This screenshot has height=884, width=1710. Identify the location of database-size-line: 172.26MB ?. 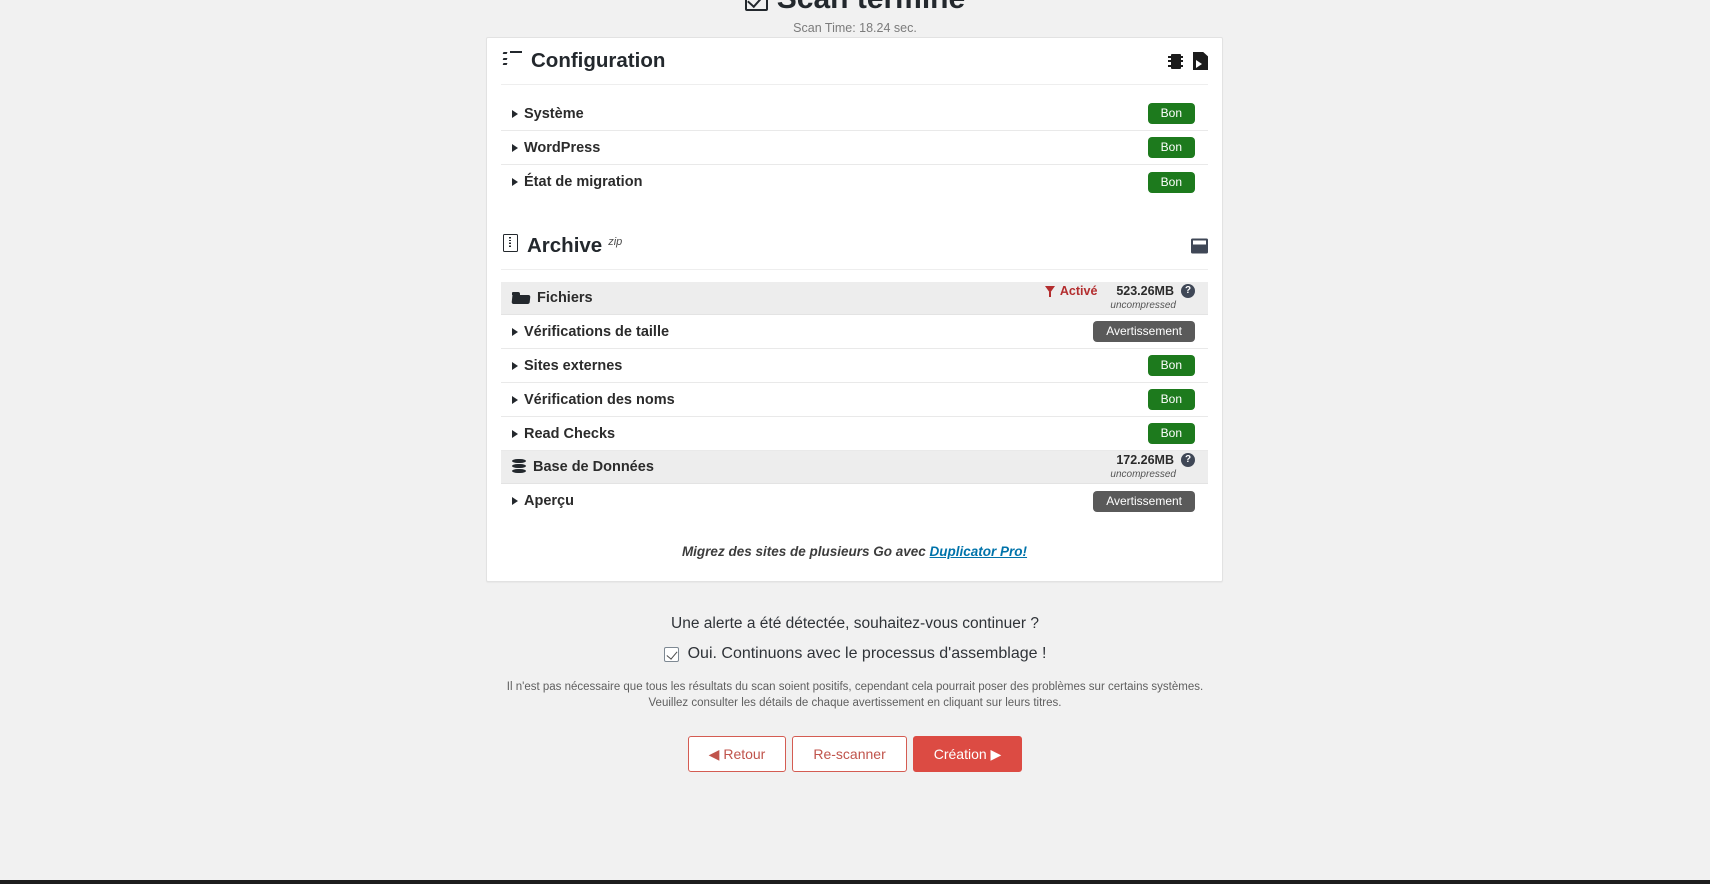
(1155, 460).